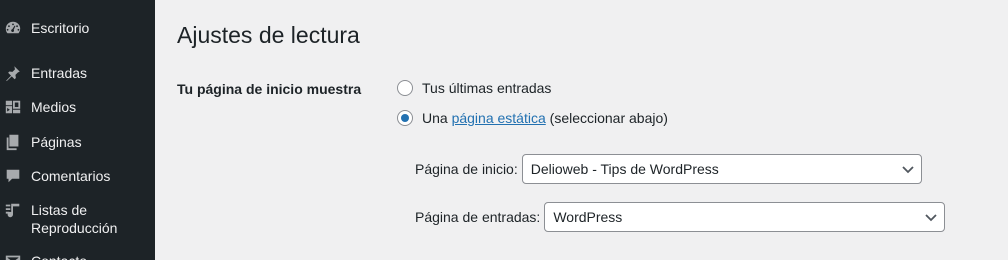 Image resolution: width=1008 pixels, height=260 pixels. Describe the element at coordinates (91, 256) in the screenshot. I see `sidebar-item-label: Contacto` at that location.